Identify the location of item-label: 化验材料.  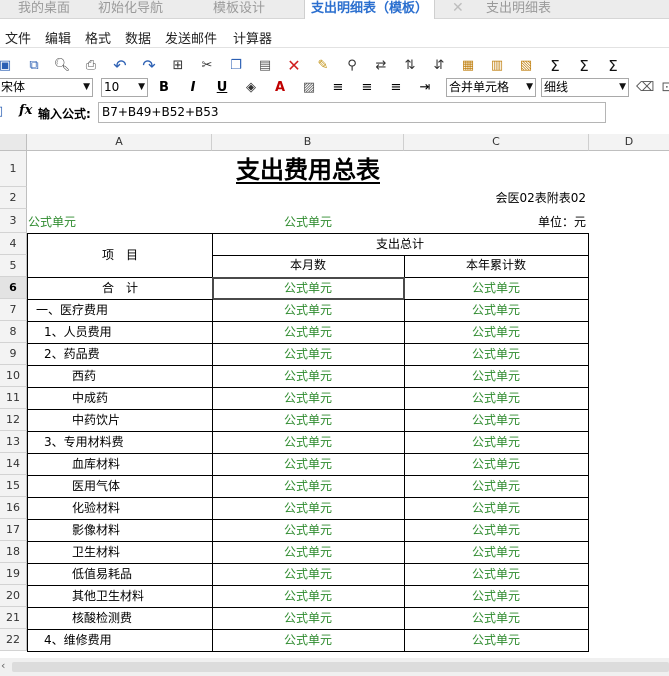
(120, 508).